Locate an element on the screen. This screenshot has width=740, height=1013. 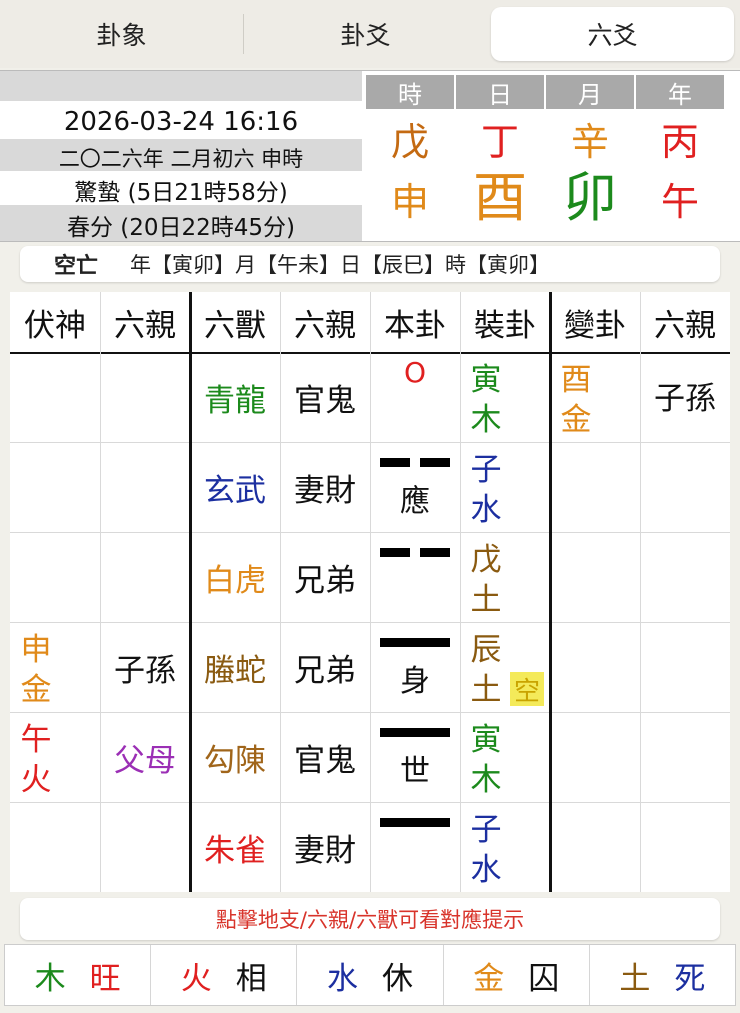
zhuang-branch: 辰 is located at coordinates (486, 650).